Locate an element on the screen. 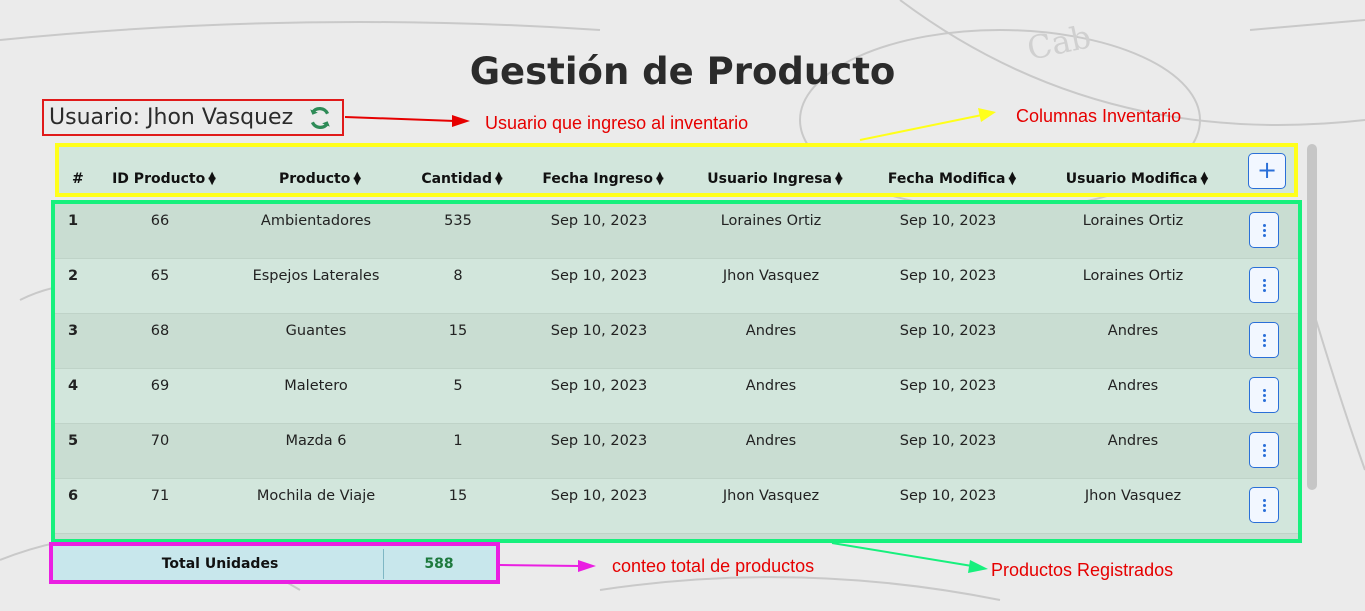 The width and height of the screenshot is (1365, 611). cell-index: 6 is located at coordinates (73, 496).